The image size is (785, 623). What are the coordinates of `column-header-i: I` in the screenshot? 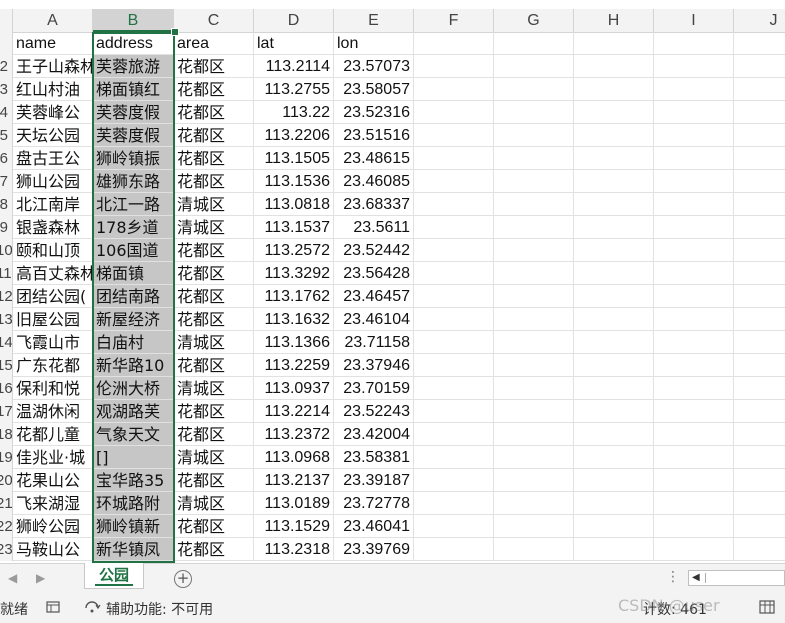 It's located at (694, 20).